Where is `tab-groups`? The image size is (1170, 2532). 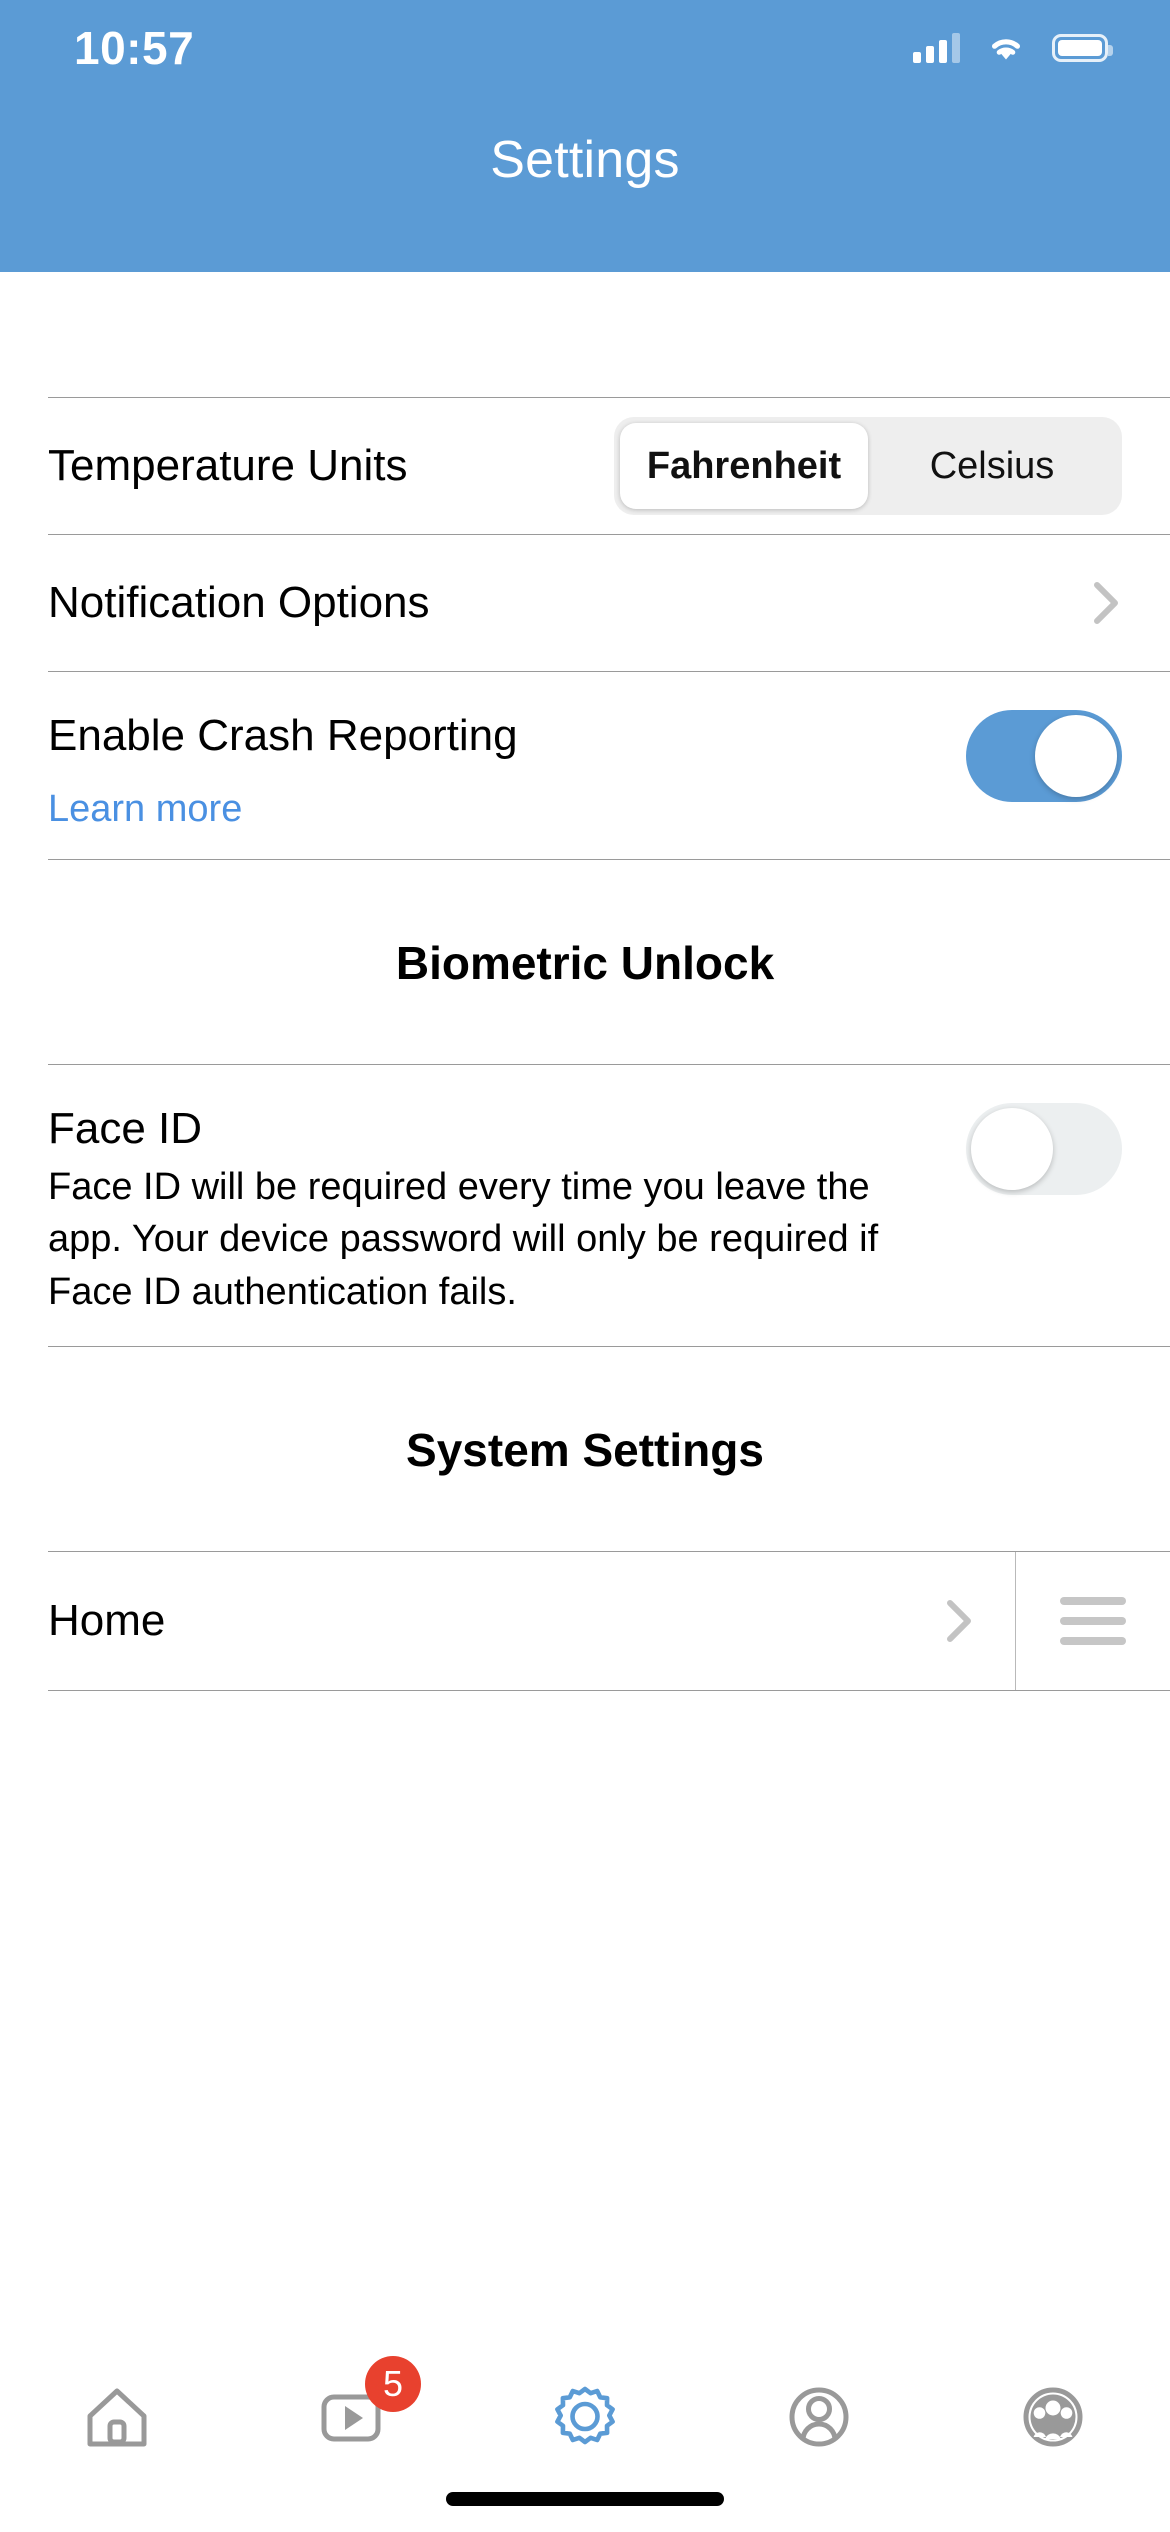
tab-groups is located at coordinates (1053, 2419).